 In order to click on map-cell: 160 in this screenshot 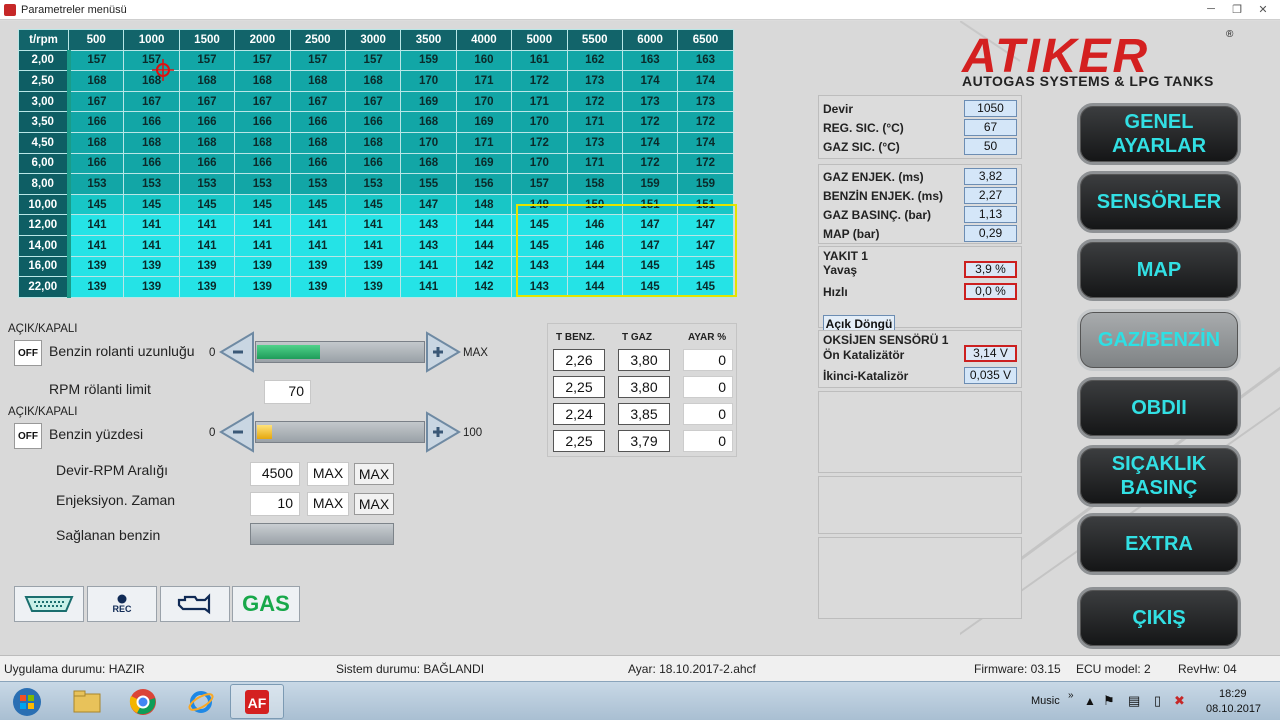, I will do `click(484, 60)`.